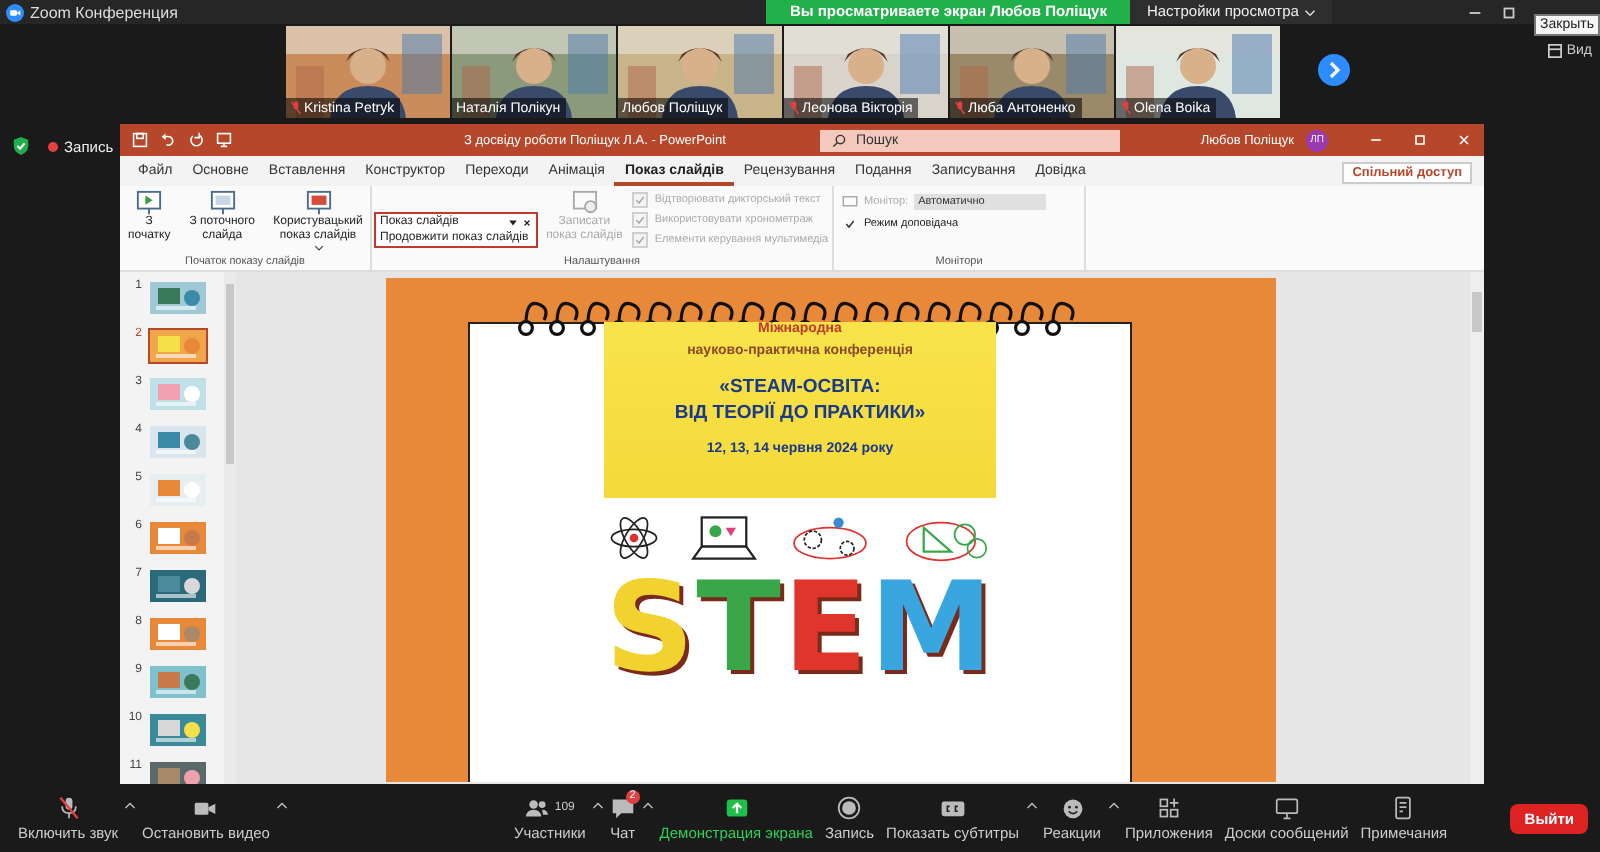 The image size is (1600, 852). What do you see at coordinates (1072, 807) in the screenshot?
I see `smiley-icon` at bounding box center [1072, 807].